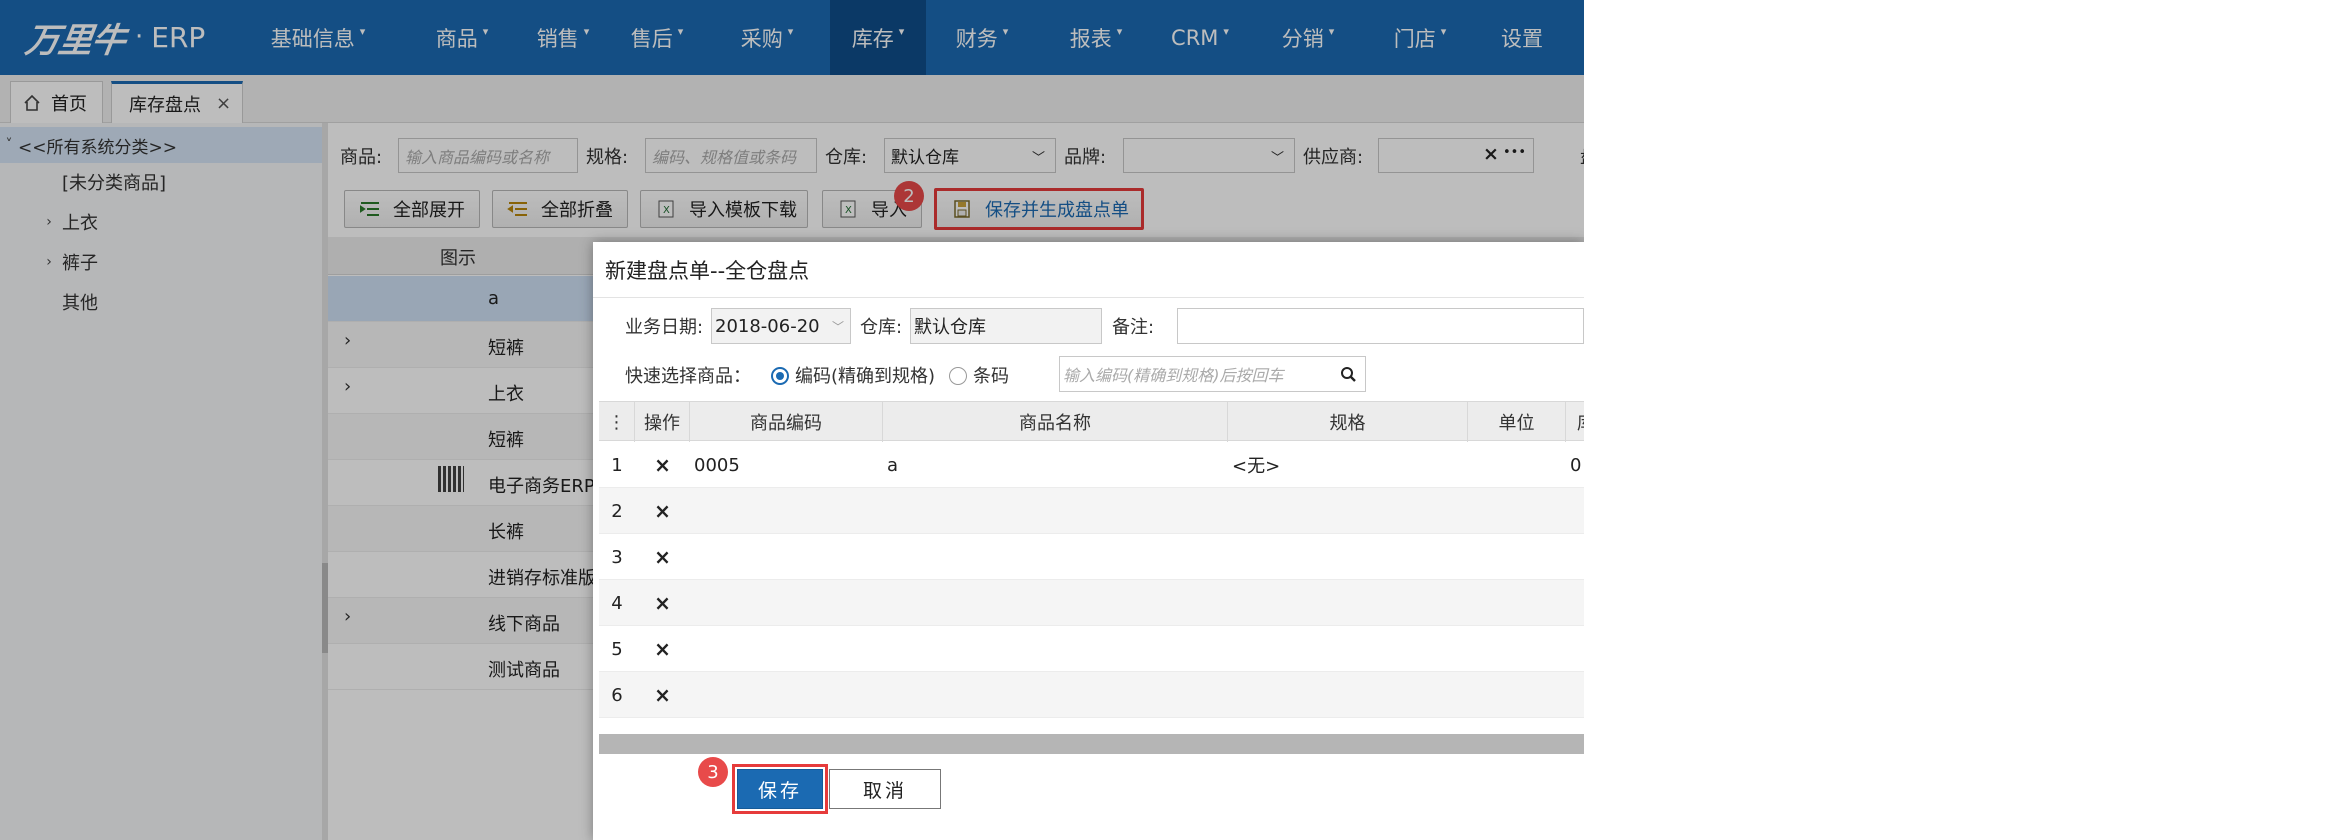 The width and height of the screenshot is (2327, 840). What do you see at coordinates (893, 465) in the screenshot?
I see `cell-name: a` at bounding box center [893, 465].